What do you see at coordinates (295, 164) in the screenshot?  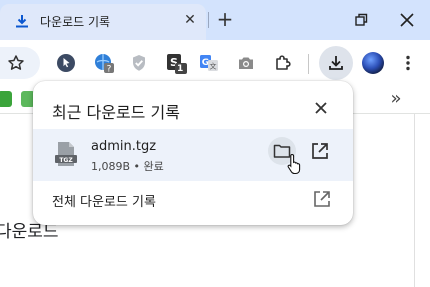 I see `mouse-cursor-icon` at bounding box center [295, 164].